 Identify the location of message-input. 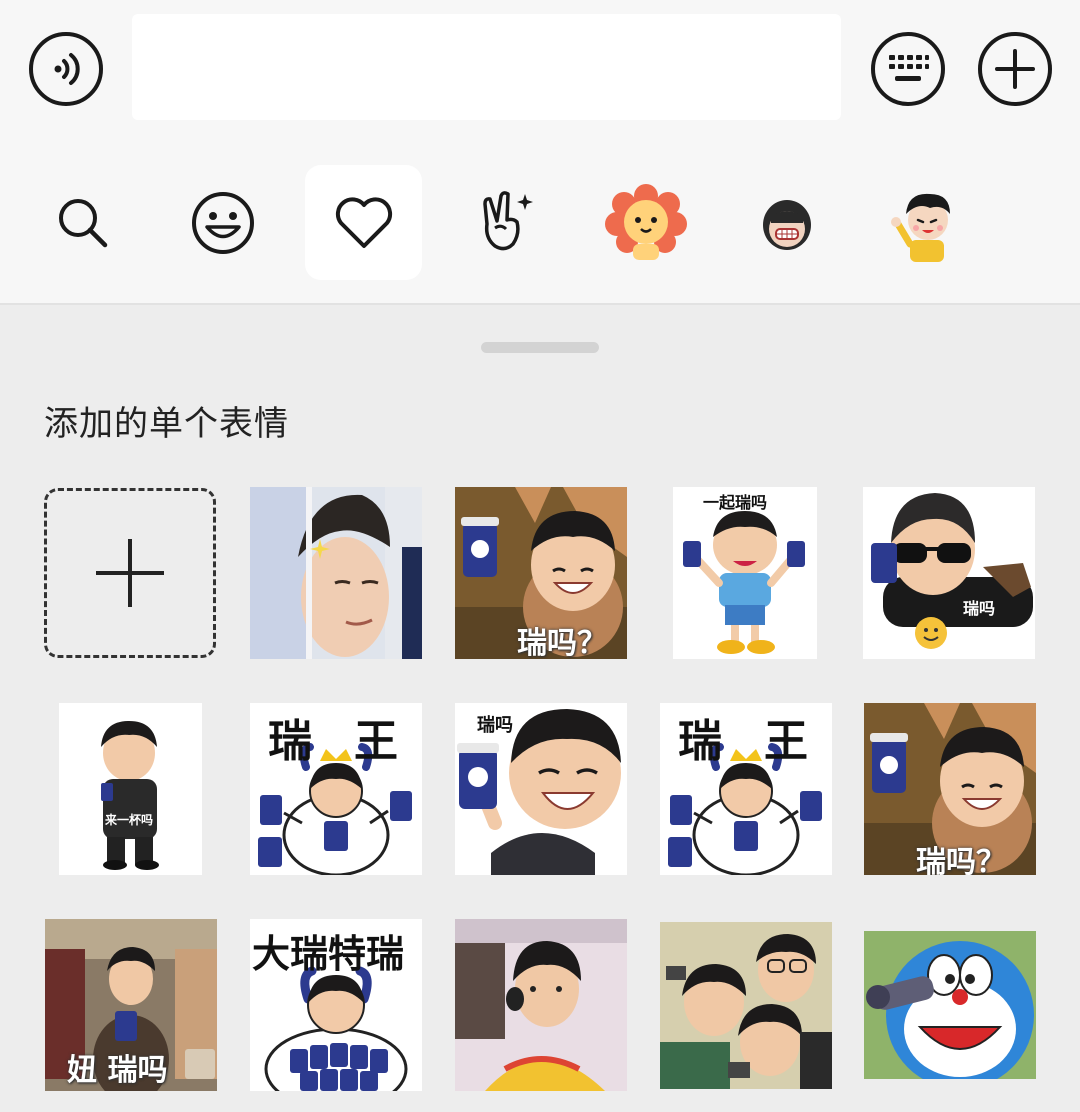
(486, 67).